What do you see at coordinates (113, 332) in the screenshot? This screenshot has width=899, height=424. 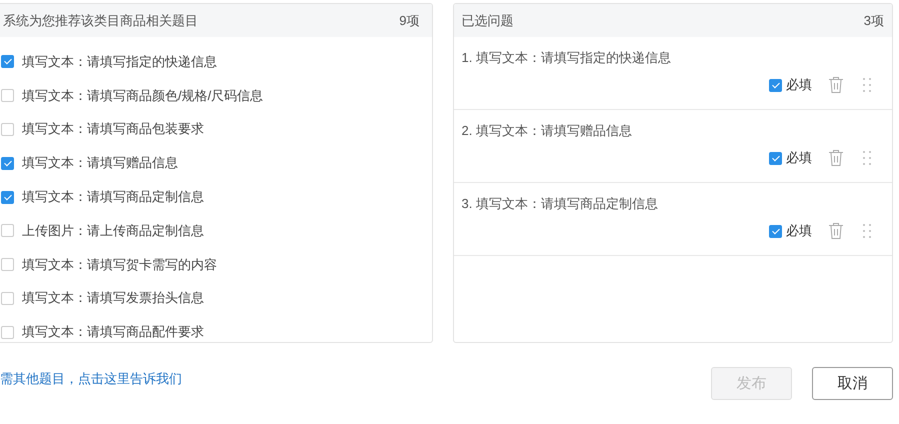 I see `question-label: 填写文本：请填写商品配件要求` at bounding box center [113, 332].